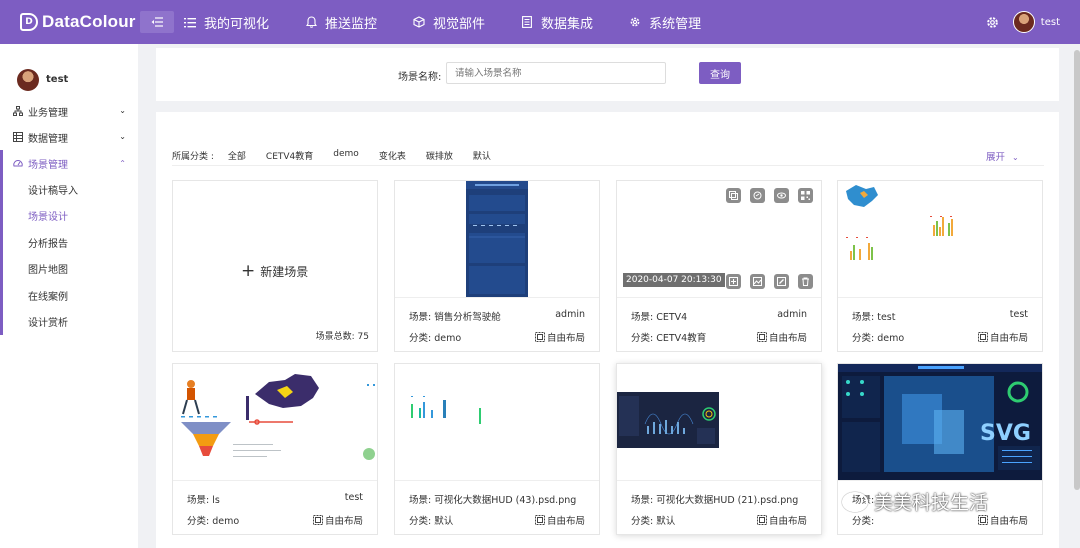 The height and width of the screenshot is (548, 1080). I want to click on expand-button: 展开 ⌄, so click(1002, 156).